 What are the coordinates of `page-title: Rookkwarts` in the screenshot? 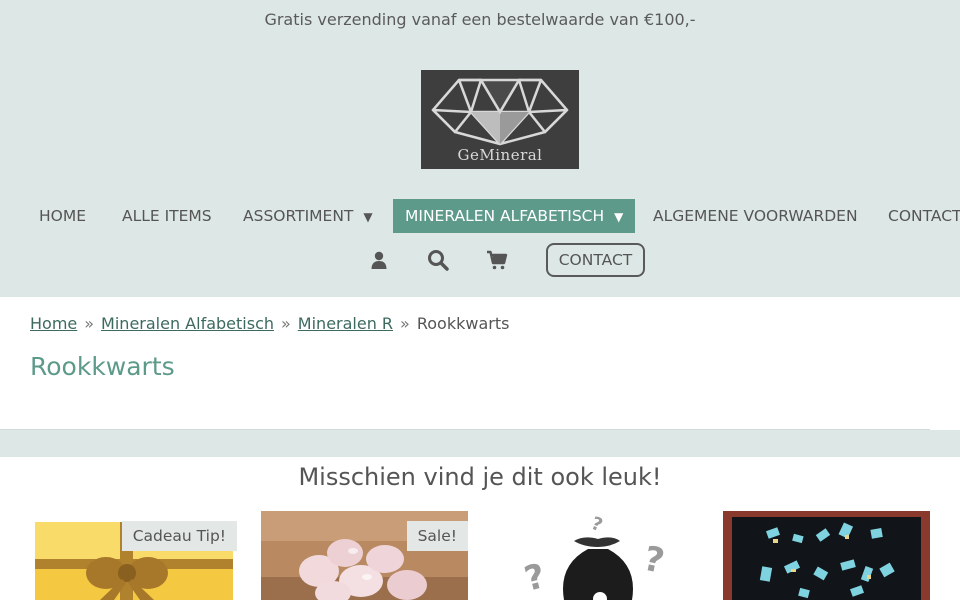 It's located at (102, 366).